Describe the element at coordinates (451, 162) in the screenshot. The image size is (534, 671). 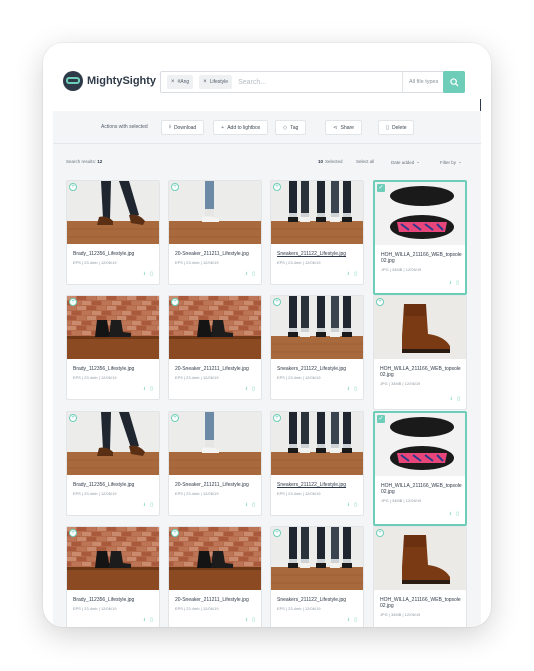
I see `filter-dropdown: Filter by ⌄` at that location.